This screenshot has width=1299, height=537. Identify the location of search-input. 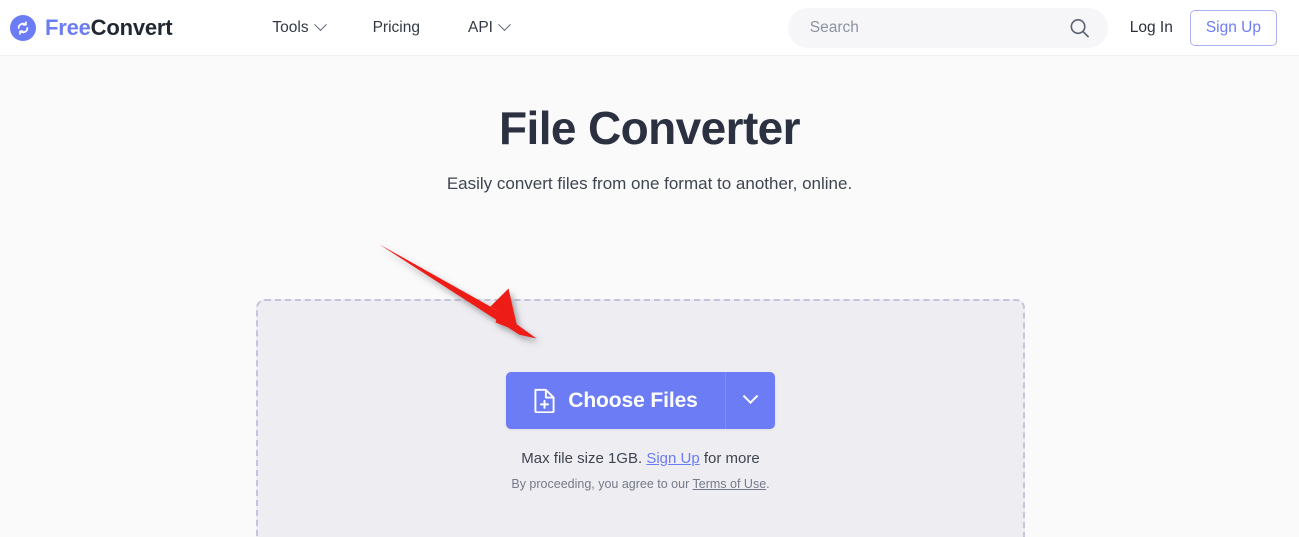
(947, 28).